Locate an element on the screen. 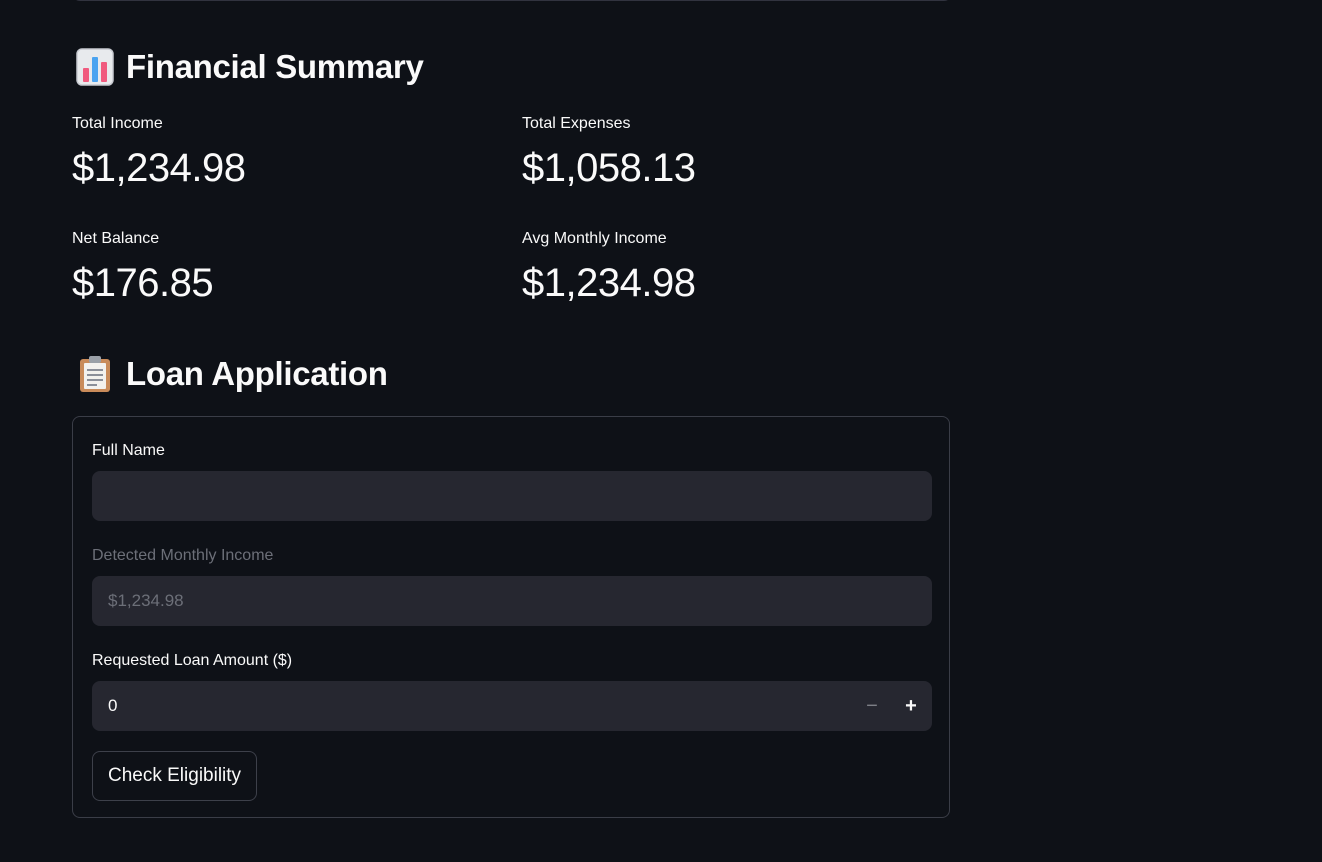  loan-amount-label: Requested Loan Amount ($) is located at coordinates (192, 660).